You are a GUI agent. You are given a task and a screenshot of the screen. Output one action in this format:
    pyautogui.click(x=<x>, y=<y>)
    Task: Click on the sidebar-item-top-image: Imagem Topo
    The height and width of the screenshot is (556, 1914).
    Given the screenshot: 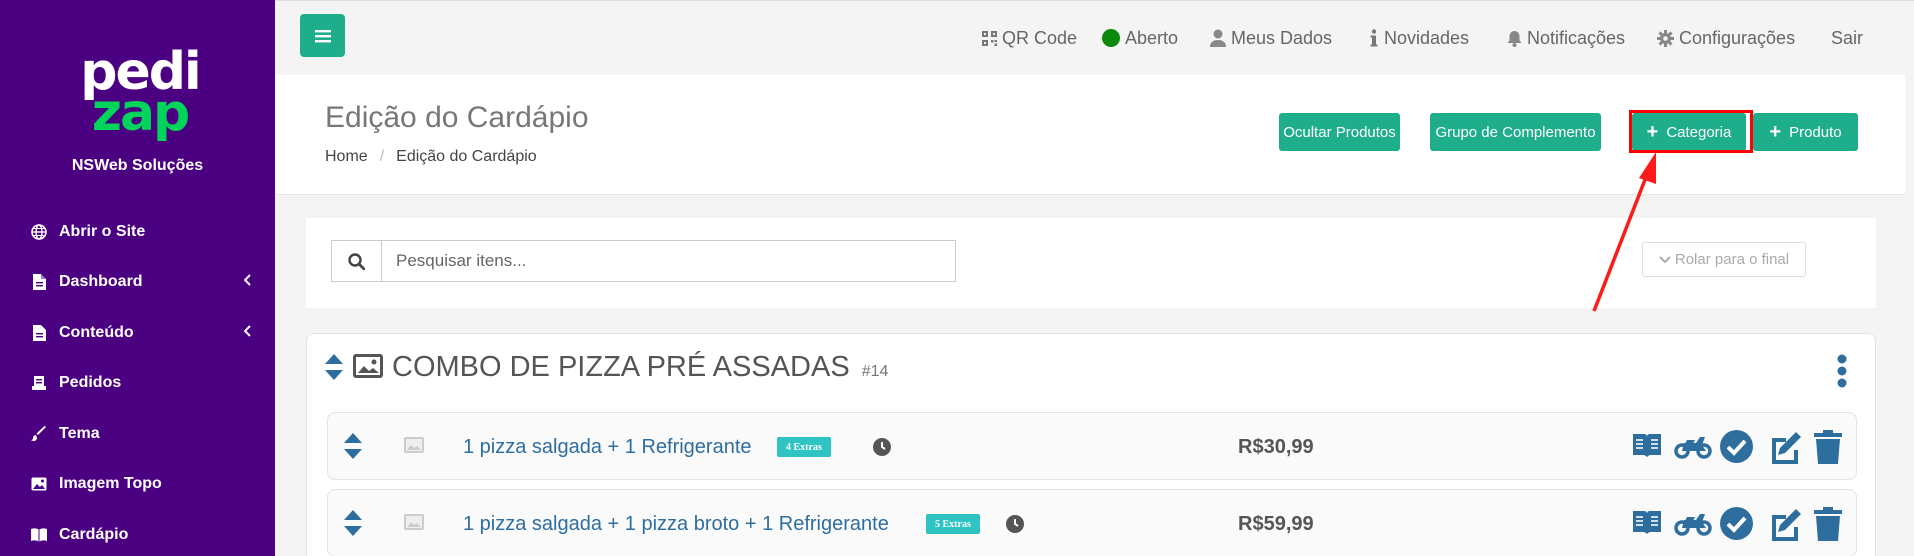 What is the action you would take?
    pyautogui.click(x=145, y=484)
    